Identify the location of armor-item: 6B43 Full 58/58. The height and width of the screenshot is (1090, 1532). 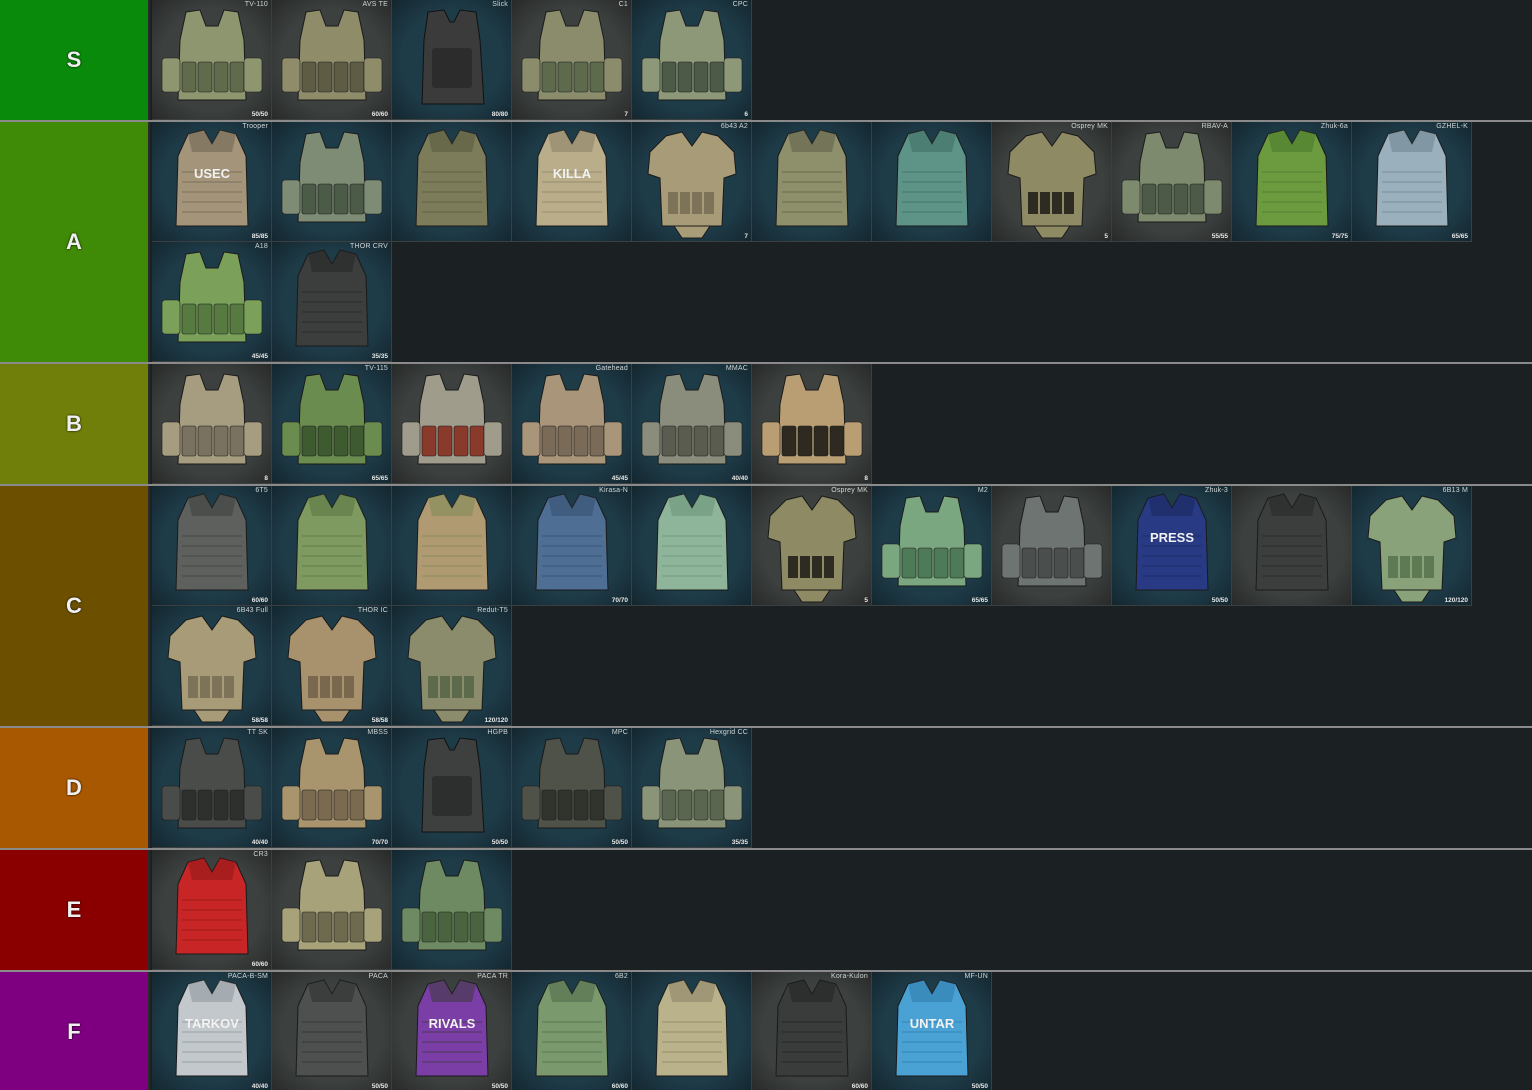
(212, 666).